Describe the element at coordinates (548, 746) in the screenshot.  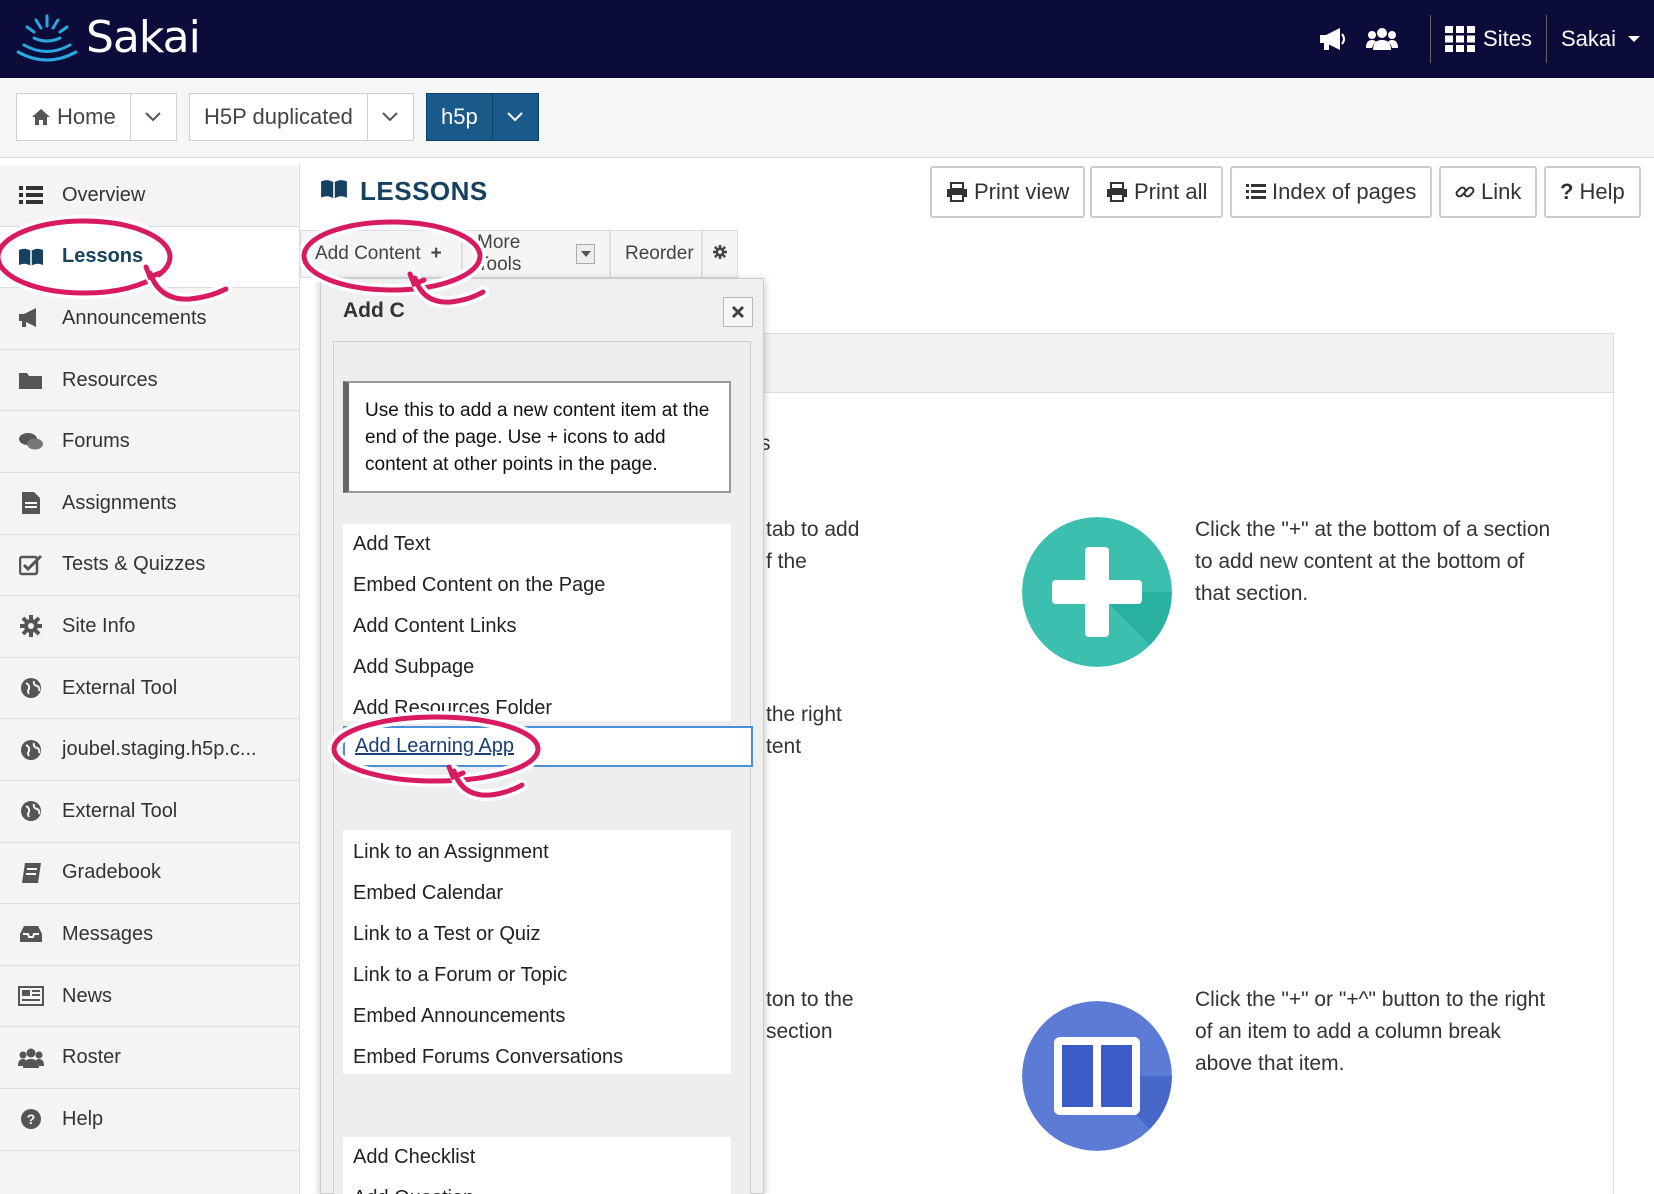
I see `menu-item-add-learning-app: Add Learning App` at that location.